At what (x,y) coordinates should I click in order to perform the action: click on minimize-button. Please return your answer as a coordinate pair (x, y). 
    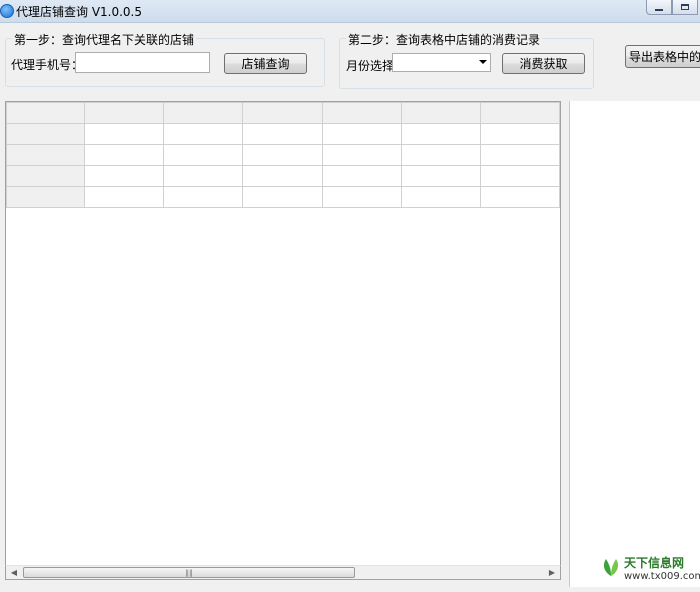
    Looking at the image, I should click on (659, 7).